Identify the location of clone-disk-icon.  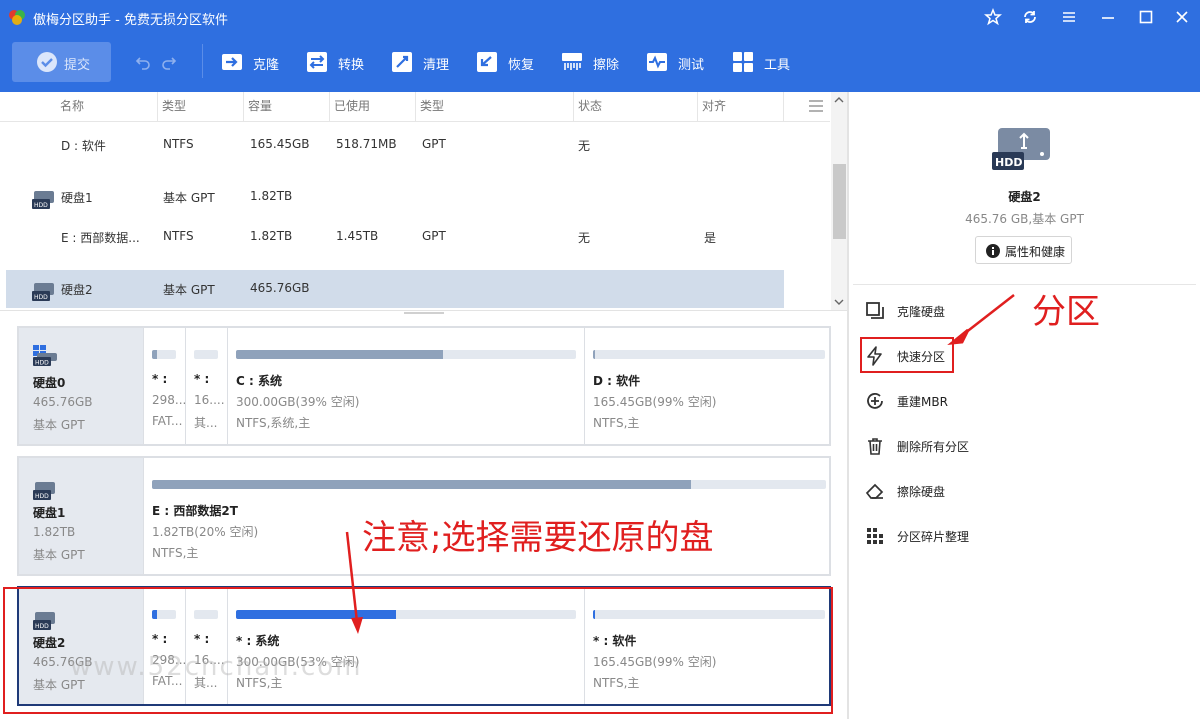
(875, 310).